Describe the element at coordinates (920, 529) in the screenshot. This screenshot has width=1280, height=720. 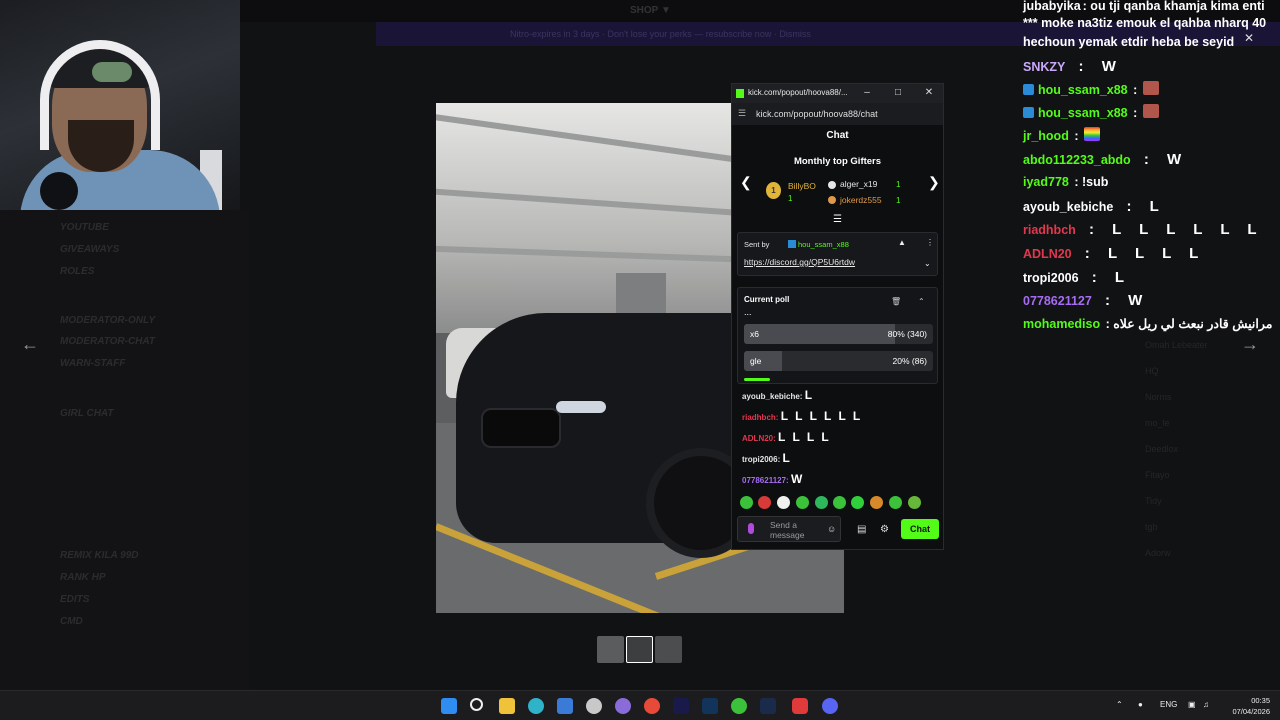
I see `send-chat-button: Chat` at that location.